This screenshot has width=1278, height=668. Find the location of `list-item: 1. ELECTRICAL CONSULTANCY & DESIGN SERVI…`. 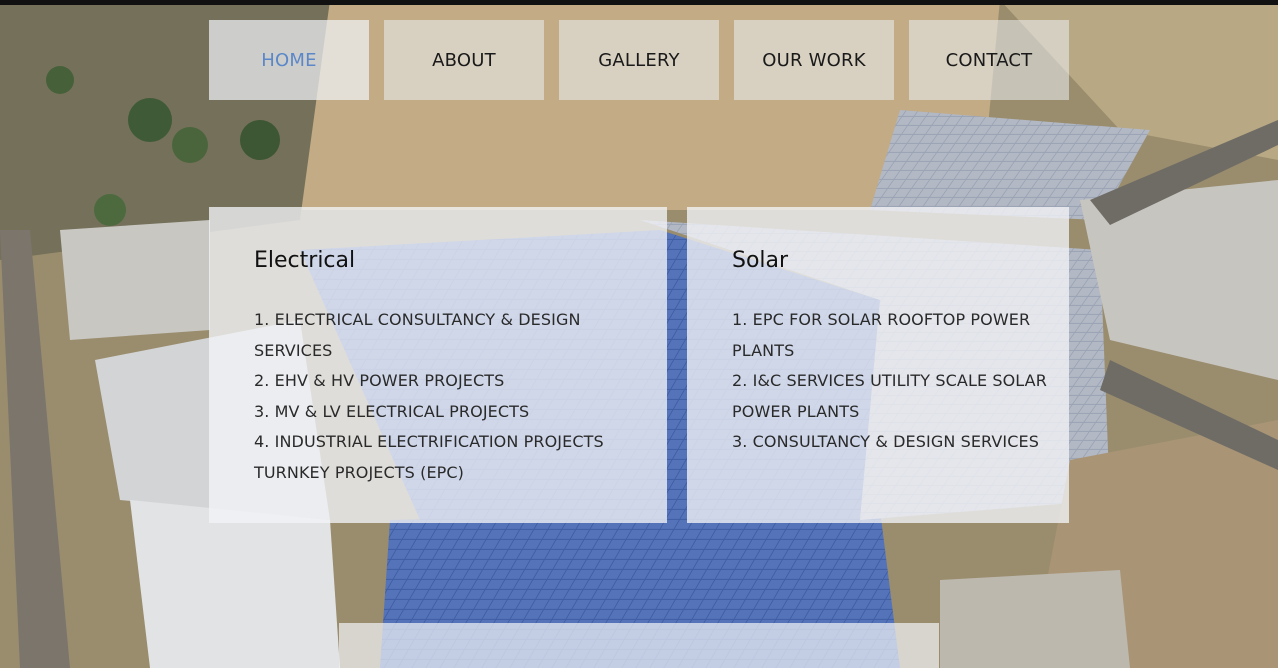

list-item: 1. ELECTRICAL CONSULTANCY & DESIGN SERVI… is located at coordinates (417, 335).